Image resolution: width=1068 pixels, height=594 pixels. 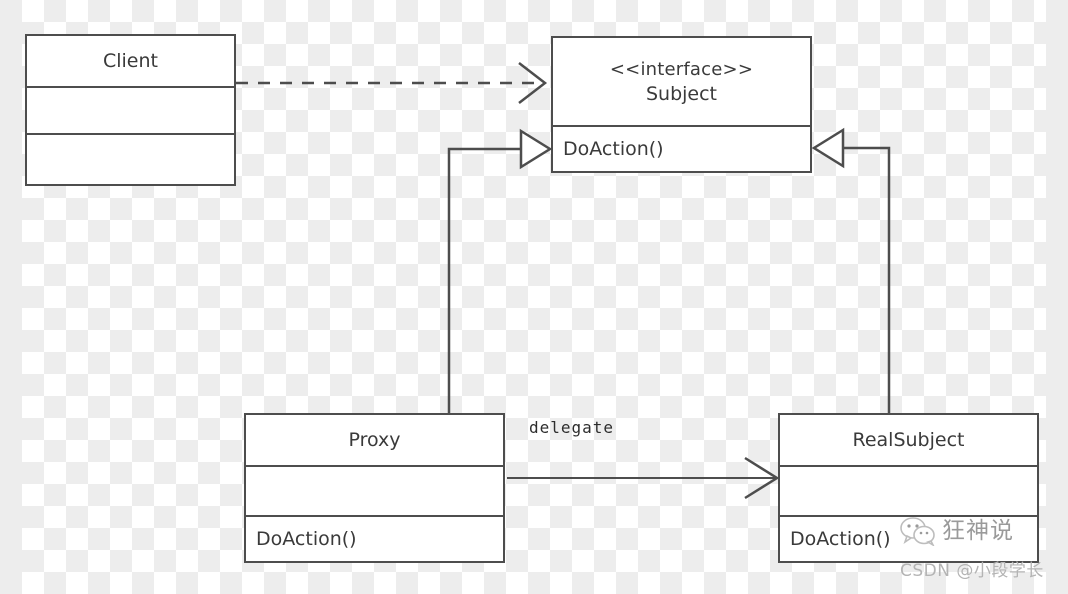 What do you see at coordinates (681, 69) in the screenshot?
I see `class-subject-stereotype: <<interface>>` at bounding box center [681, 69].